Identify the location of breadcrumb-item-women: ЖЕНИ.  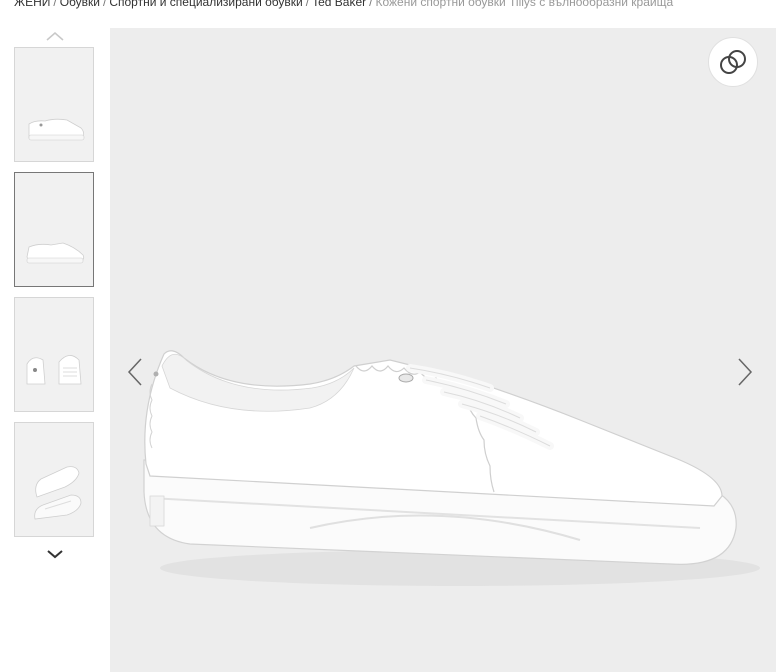
(32, 4).